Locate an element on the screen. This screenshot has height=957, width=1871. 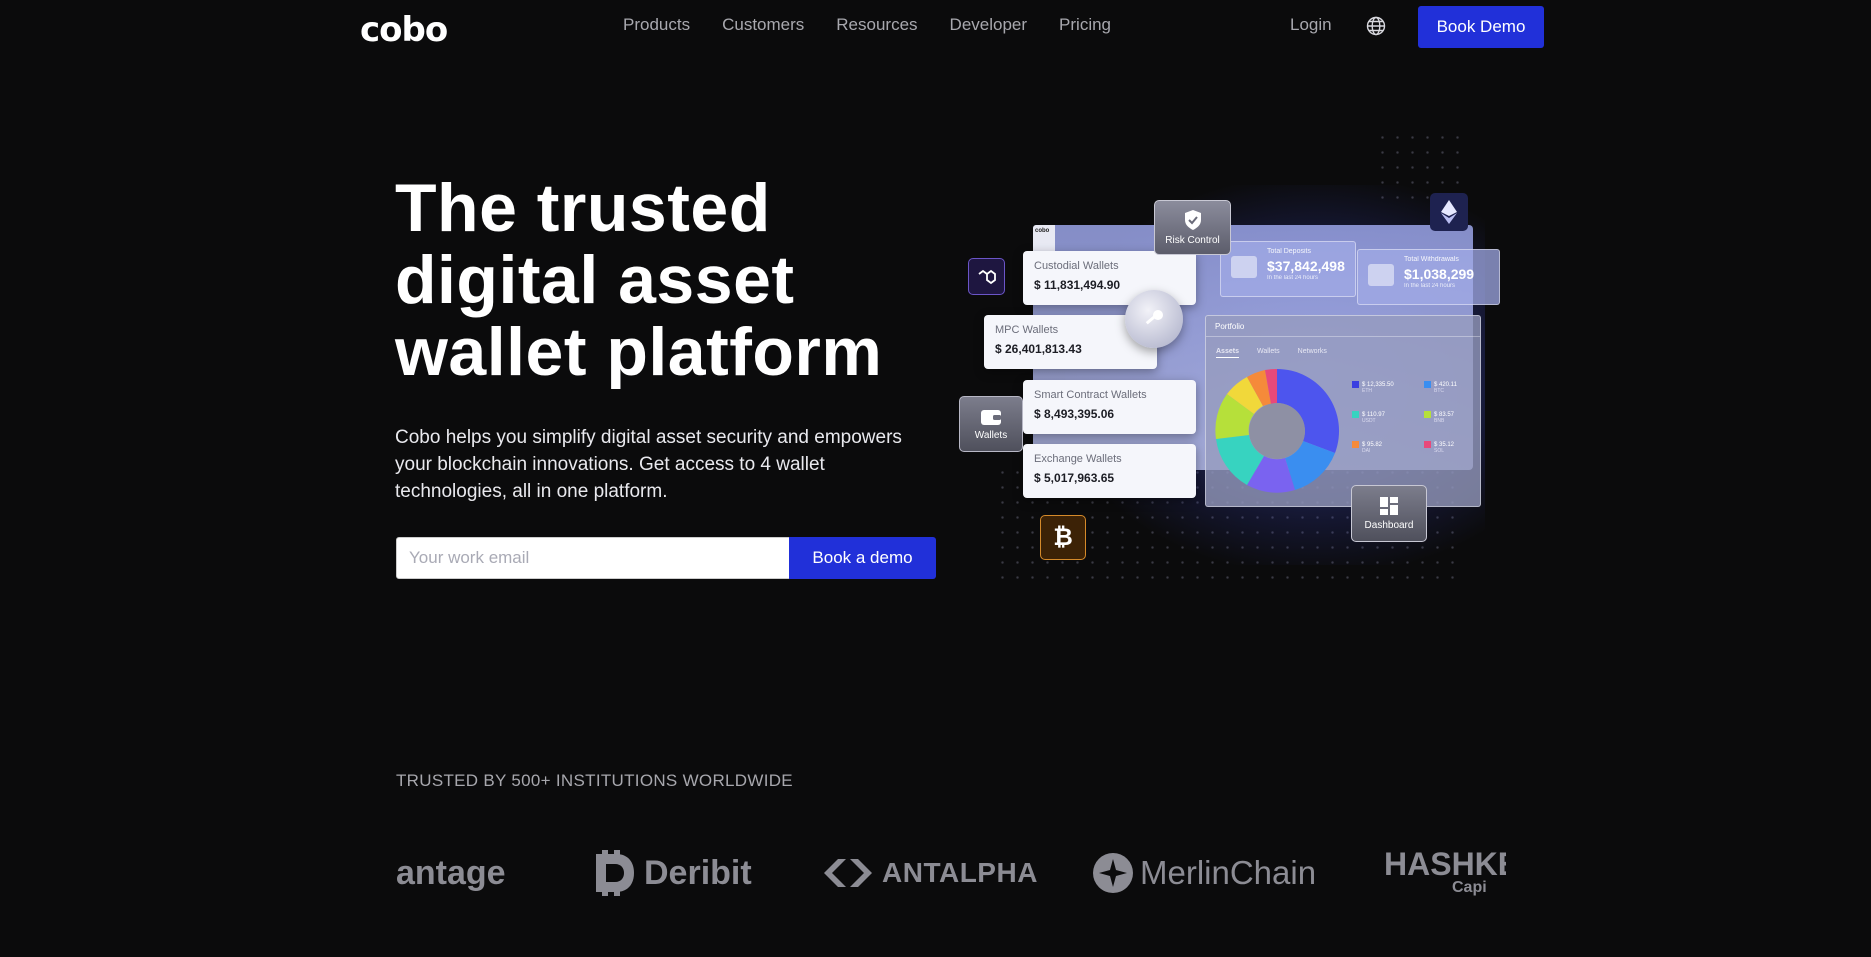
nav-customers: Customers is located at coordinates (763, 25).